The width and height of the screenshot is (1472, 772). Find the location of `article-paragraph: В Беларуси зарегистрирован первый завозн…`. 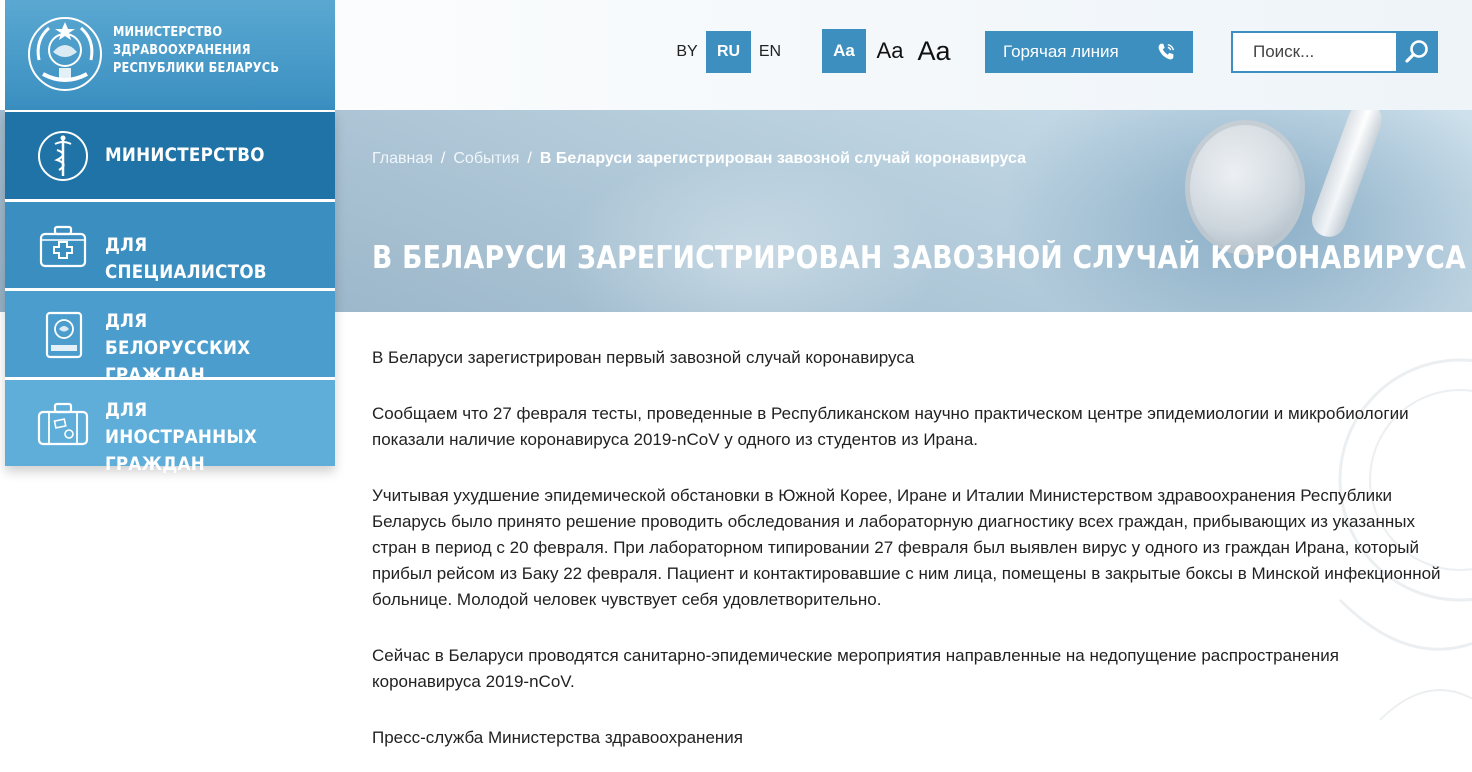

article-paragraph: В Беларуси зарегистрирован первый завозн… is located at coordinates (643, 357).